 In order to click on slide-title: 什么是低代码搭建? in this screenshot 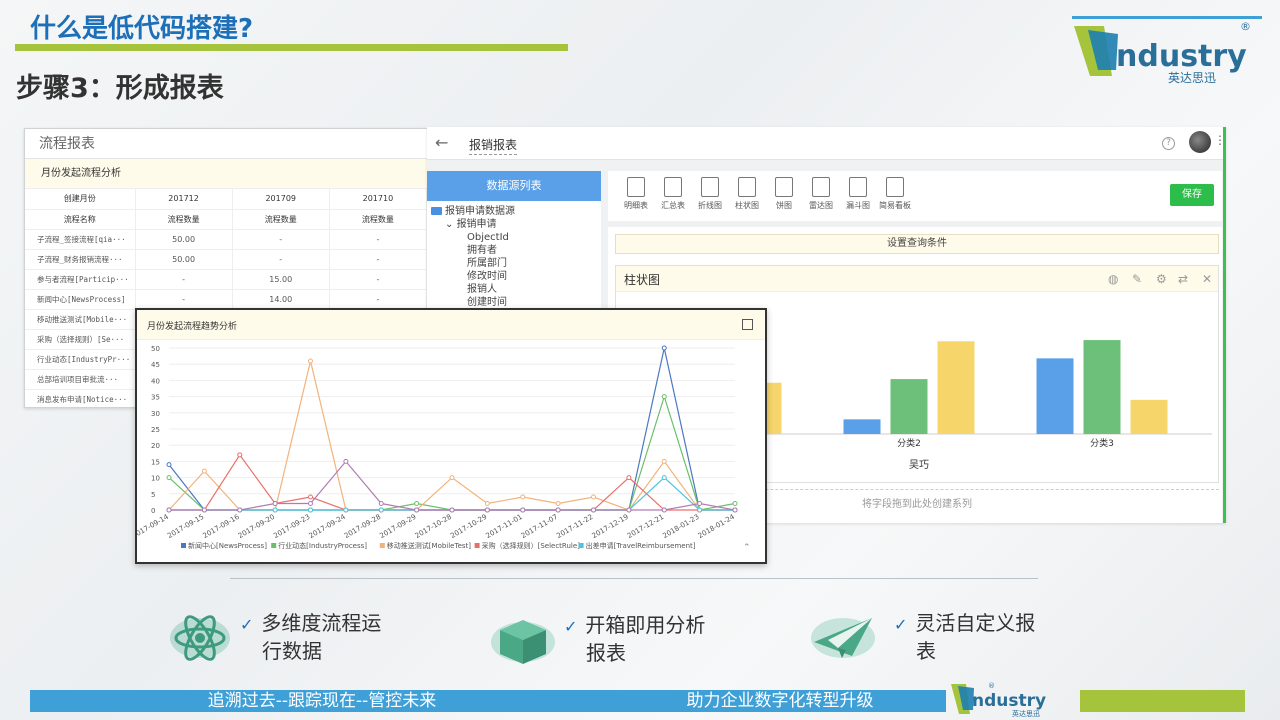, I will do `click(142, 29)`.